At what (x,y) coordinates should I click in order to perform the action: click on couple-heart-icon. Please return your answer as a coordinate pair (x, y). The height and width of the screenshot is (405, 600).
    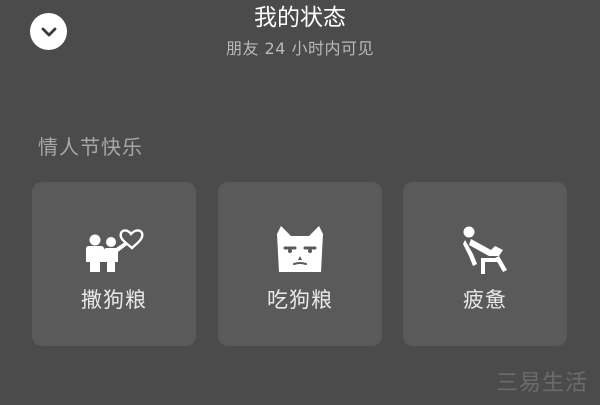
    Looking at the image, I should click on (114, 248).